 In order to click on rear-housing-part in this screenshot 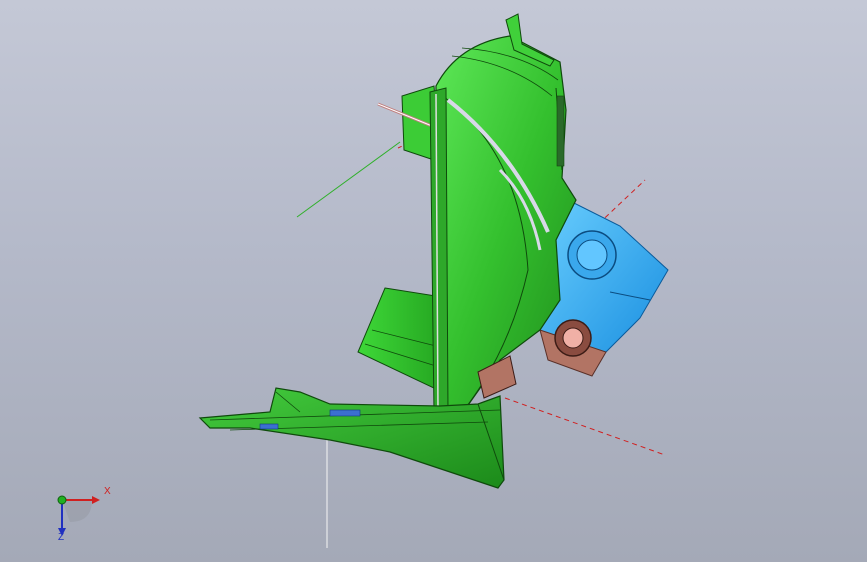, I will do `click(398, 339)`.